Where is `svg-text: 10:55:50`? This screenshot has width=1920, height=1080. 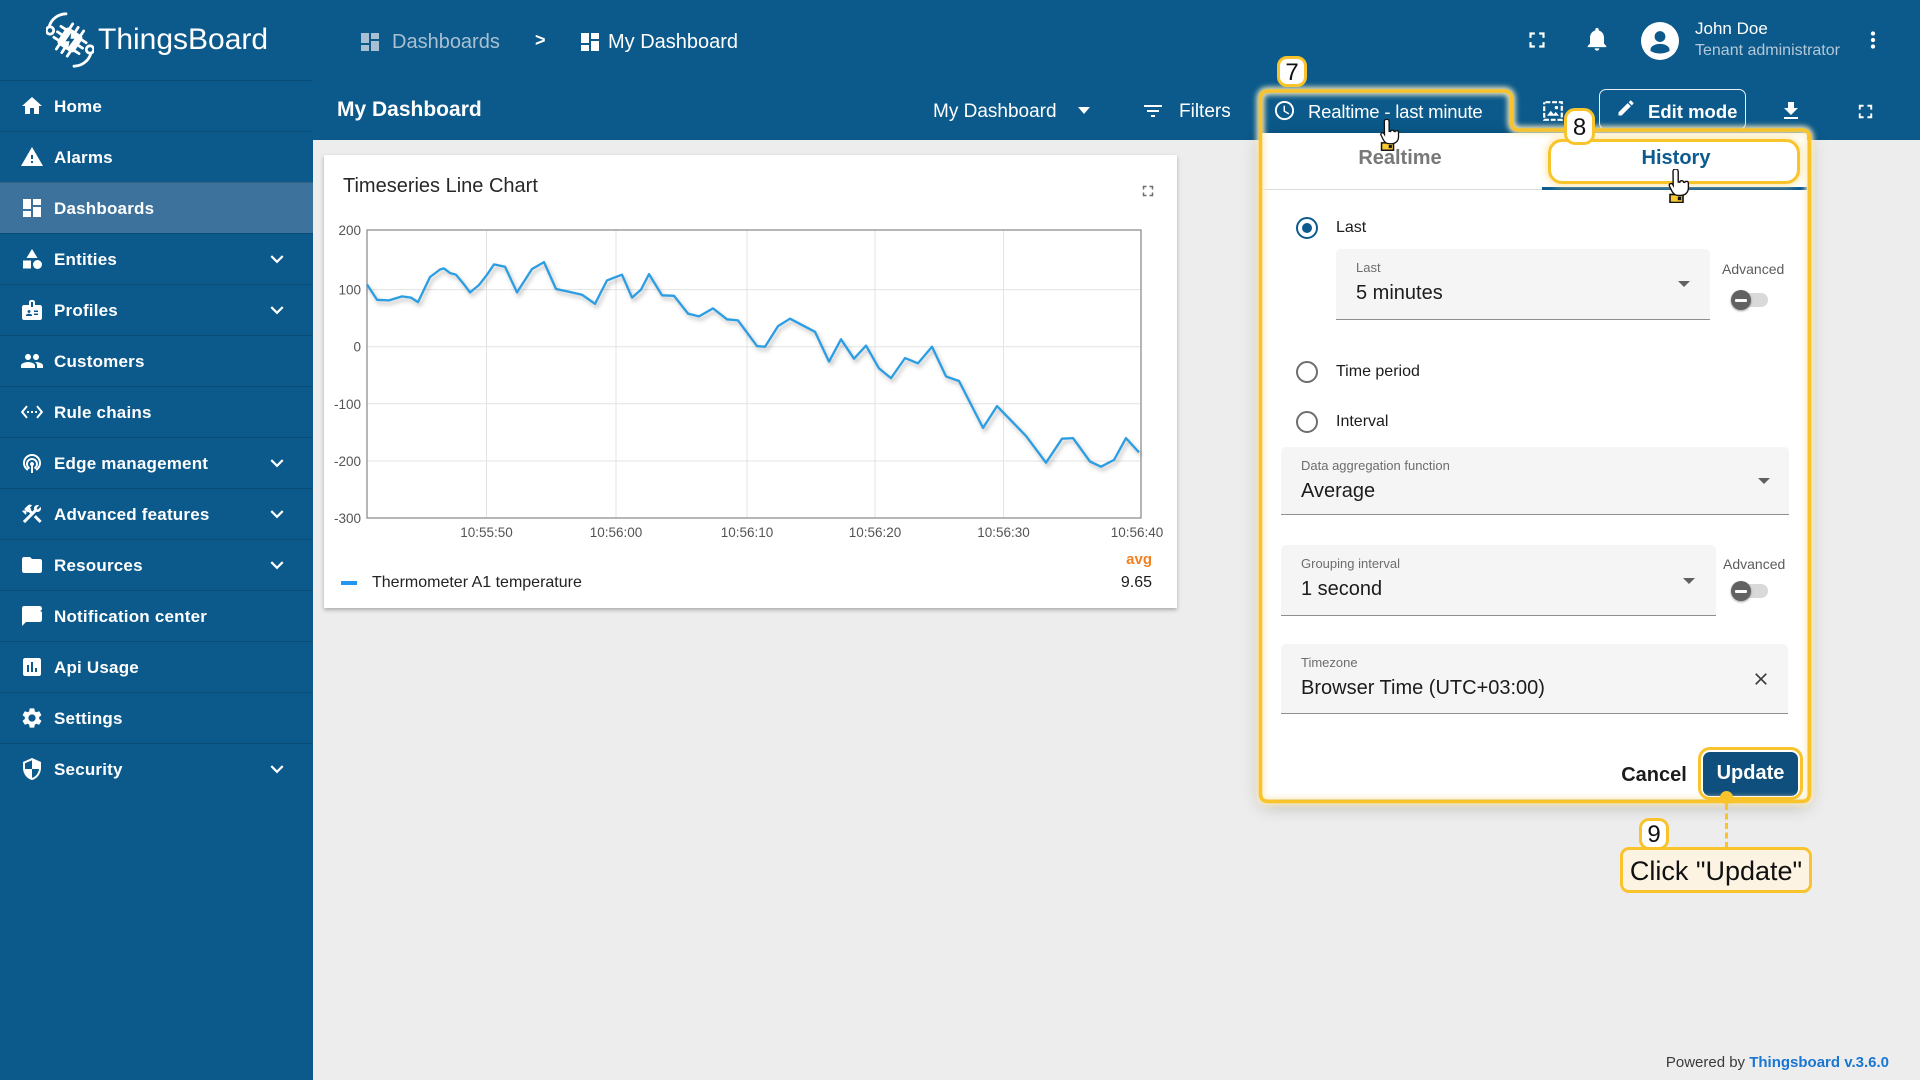
svg-text: 10:55:50 is located at coordinates (486, 532).